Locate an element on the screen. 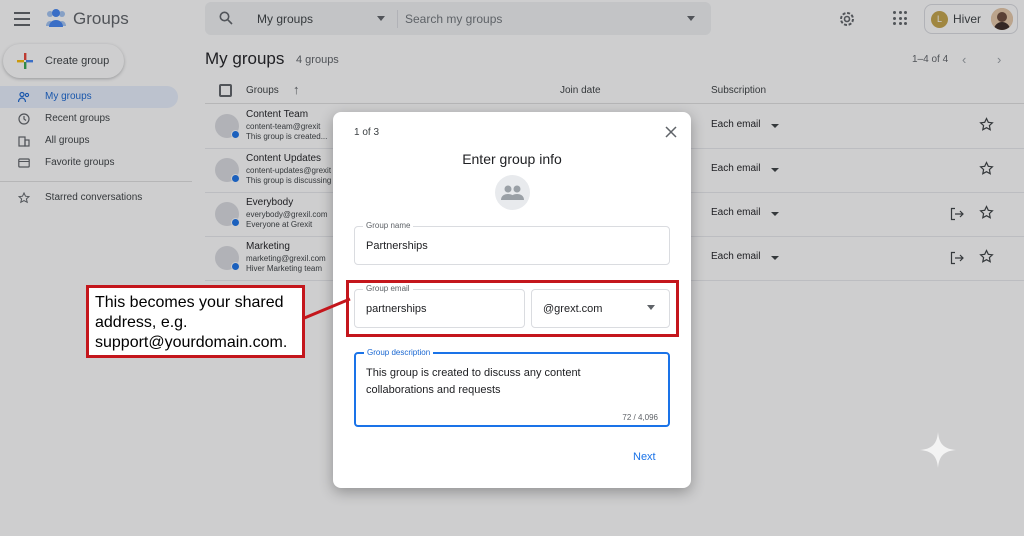 The height and width of the screenshot is (536, 1024). group-name-value: Partnerships is located at coordinates (397, 246).